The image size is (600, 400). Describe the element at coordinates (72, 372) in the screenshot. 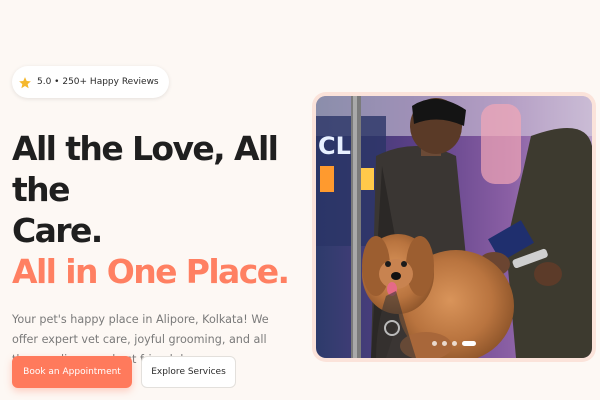

I see `book-appointment-button: Book an Appointment` at that location.